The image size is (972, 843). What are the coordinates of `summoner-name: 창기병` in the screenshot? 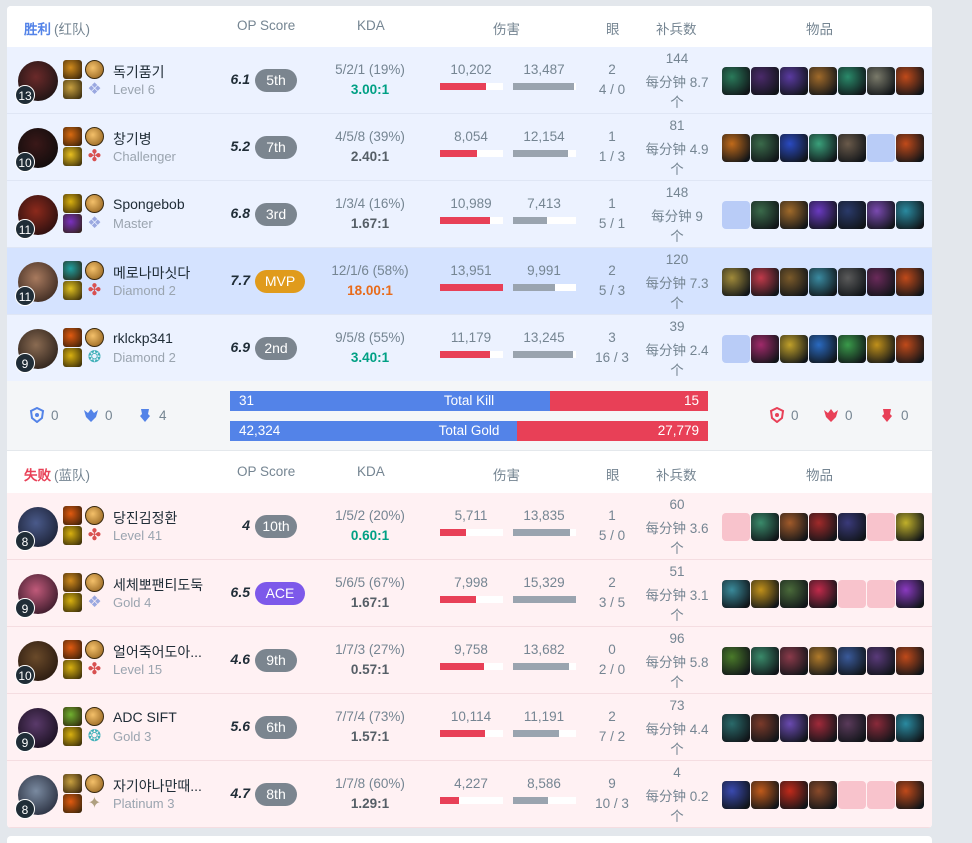 It's located at (132, 139).